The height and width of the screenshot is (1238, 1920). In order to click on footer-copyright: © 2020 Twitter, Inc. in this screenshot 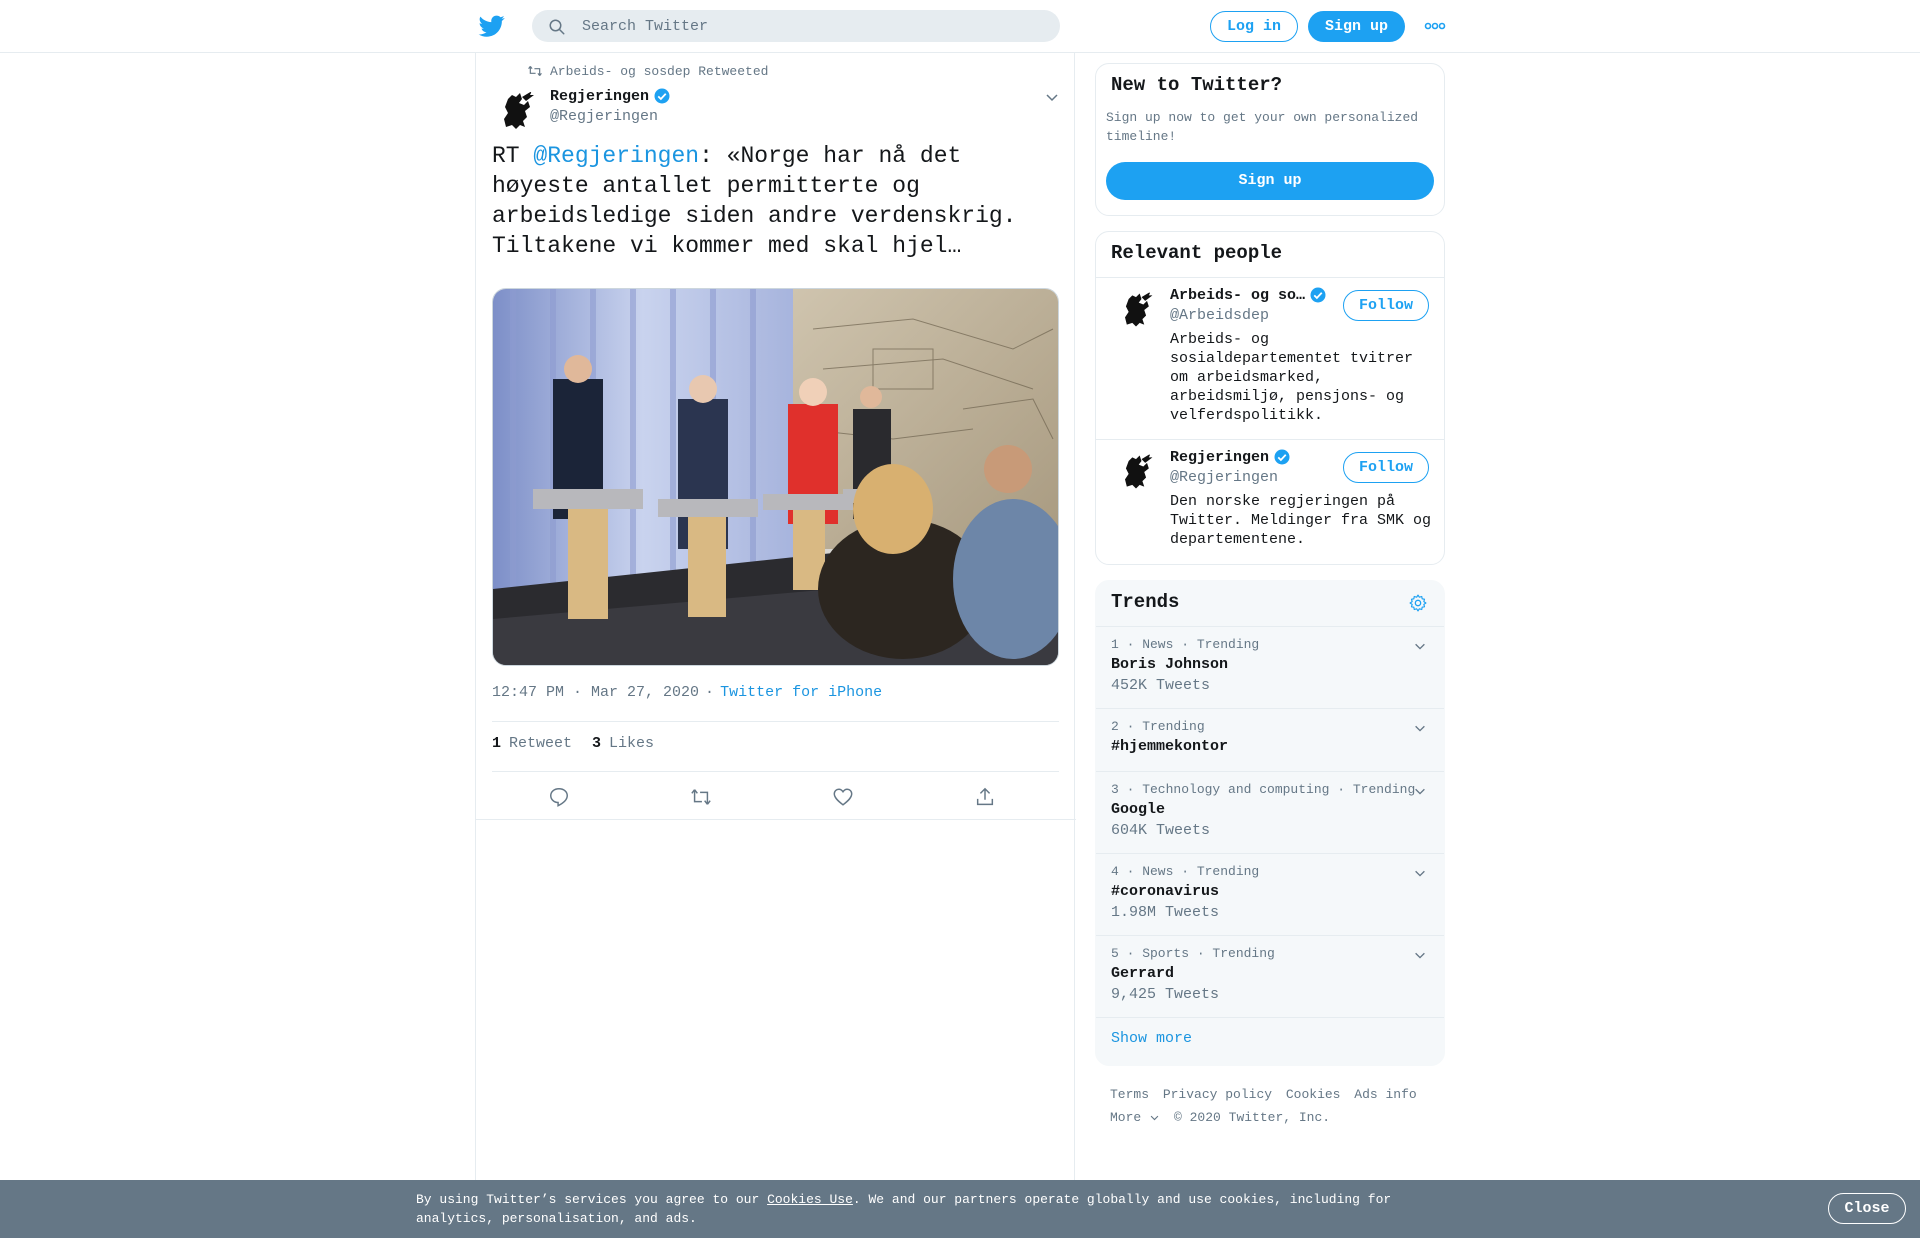, I will do `click(1252, 1117)`.